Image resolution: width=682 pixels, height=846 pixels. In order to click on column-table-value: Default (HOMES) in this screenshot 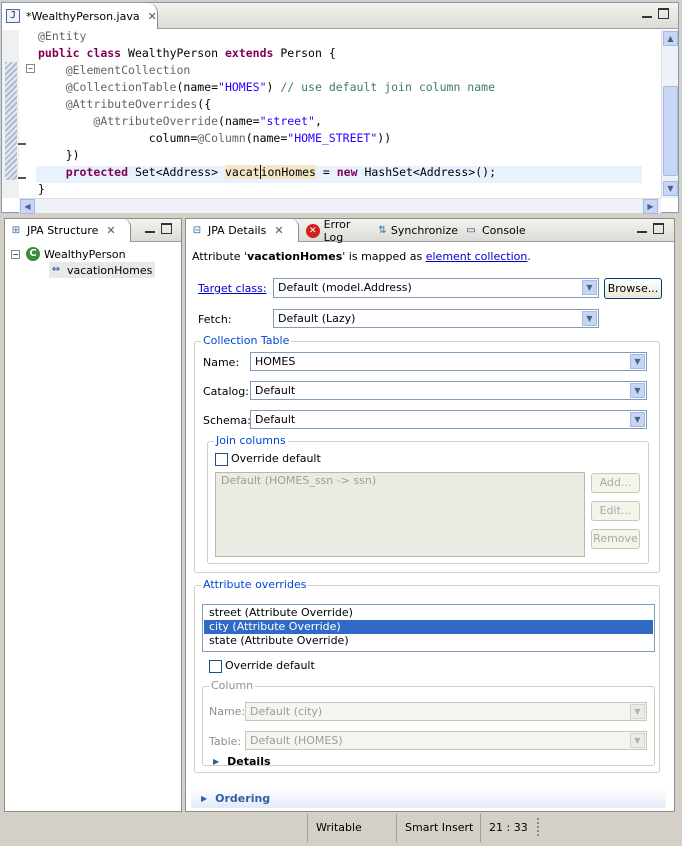, I will do `click(296, 740)`.